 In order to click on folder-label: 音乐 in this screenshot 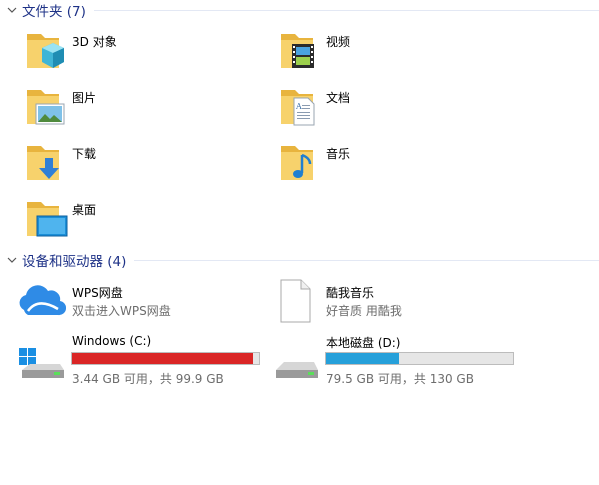, I will do `click(338, 154)`.